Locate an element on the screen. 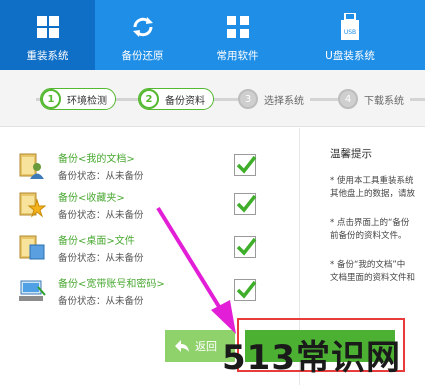 This screenshot has height=385, width=425. annotation-arrow-icon is located at coordinates (196, 270).